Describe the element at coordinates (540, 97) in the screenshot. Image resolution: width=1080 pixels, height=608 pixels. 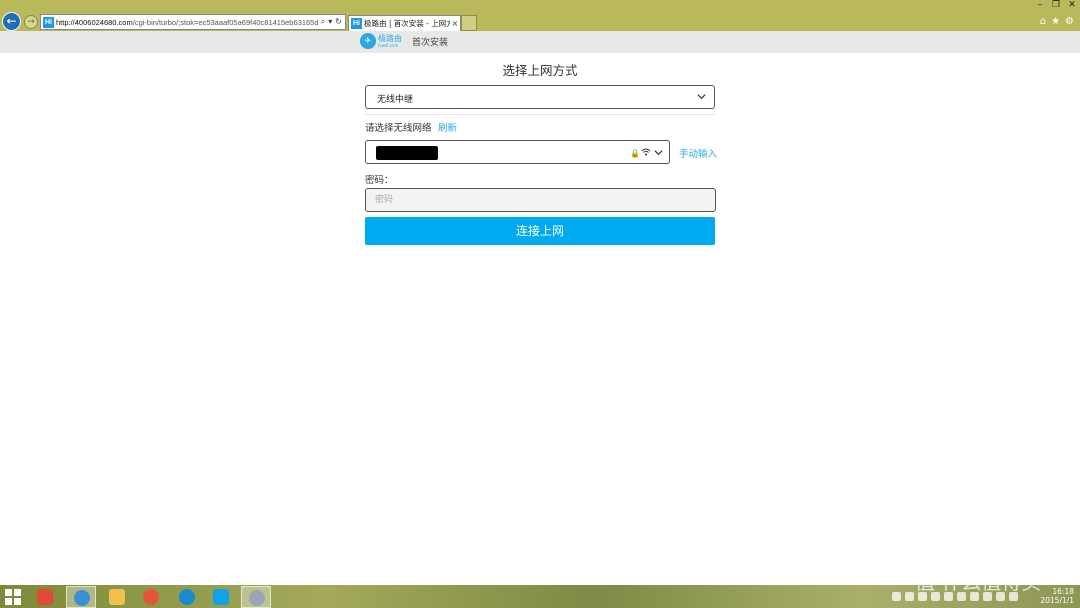
I see `connection-mode-select: 无线中继` at that location.